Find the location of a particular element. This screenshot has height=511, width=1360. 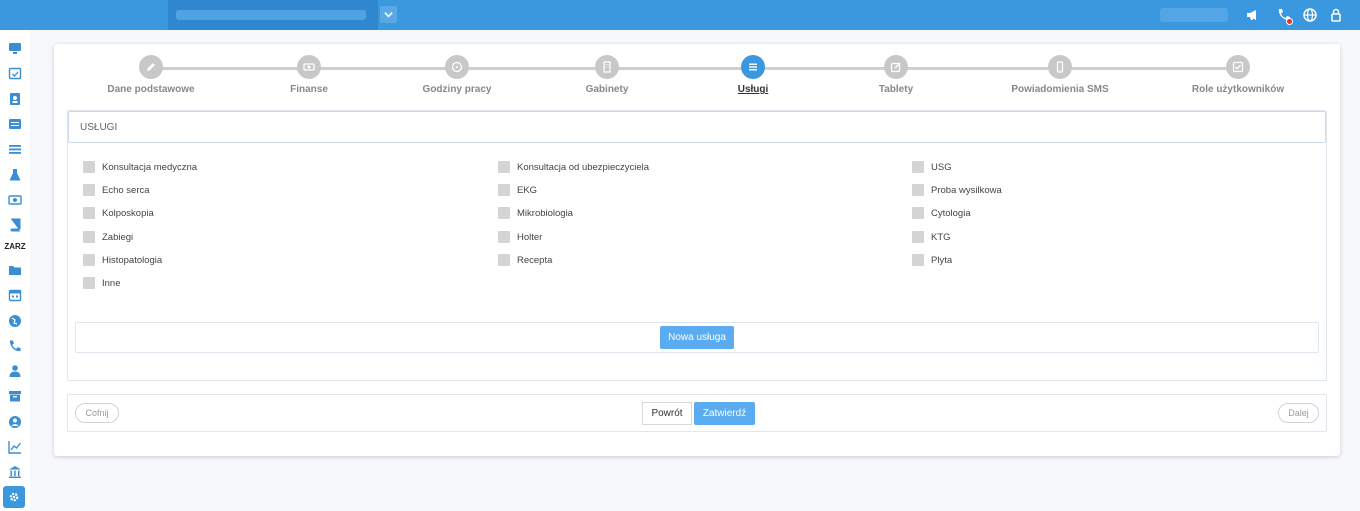

services-panel-title: USŁUGI is located at coordinates (99, 127).